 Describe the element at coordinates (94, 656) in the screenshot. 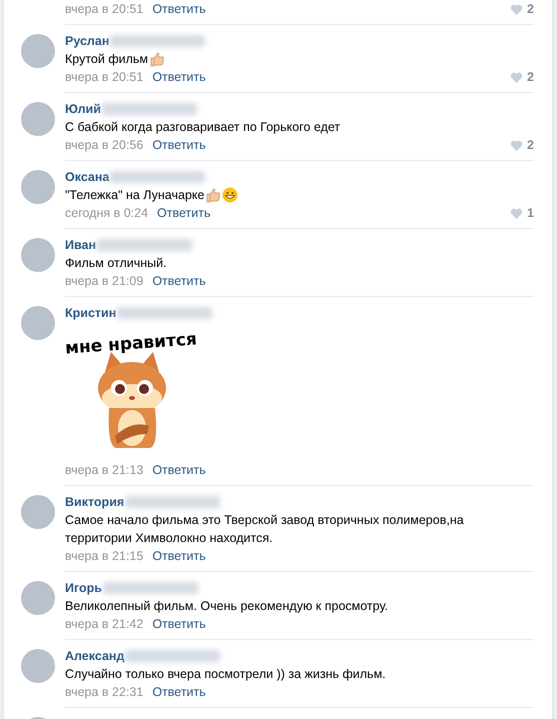

I see `author-name: Александ` at that location.